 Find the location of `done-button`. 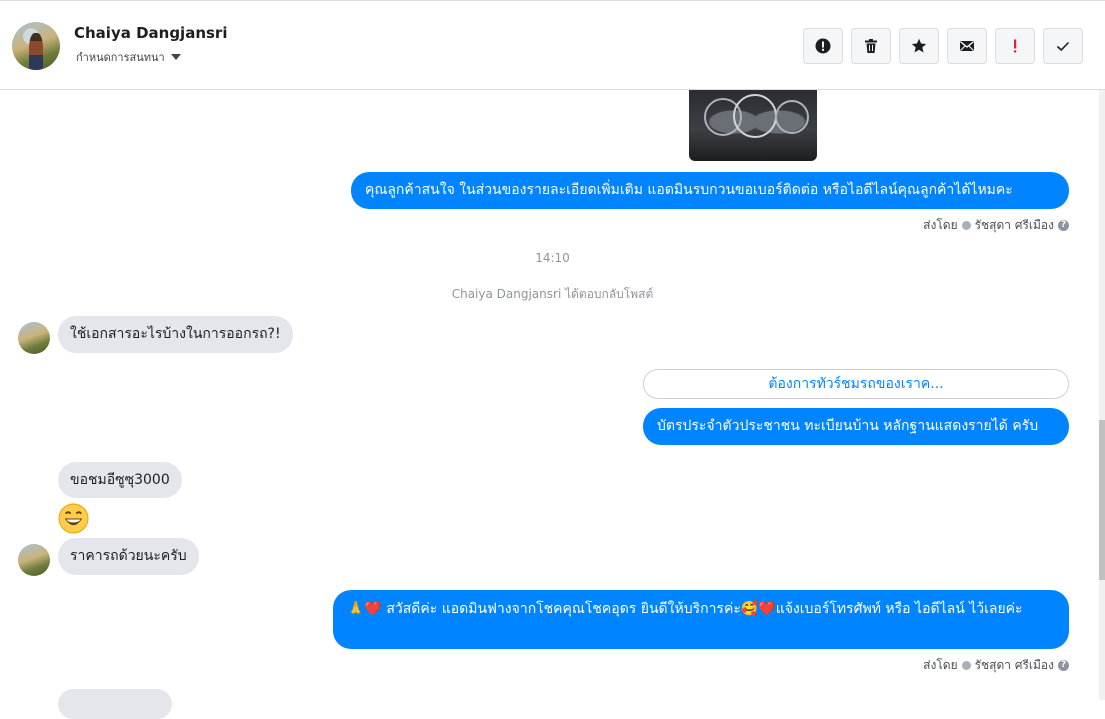

done-button is located at coordinates (1063, 46).